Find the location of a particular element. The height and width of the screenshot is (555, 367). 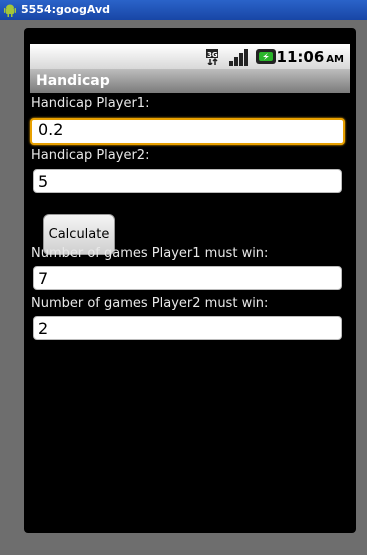

status-clock: 11:06 AM is located at coordinates (310, 56).